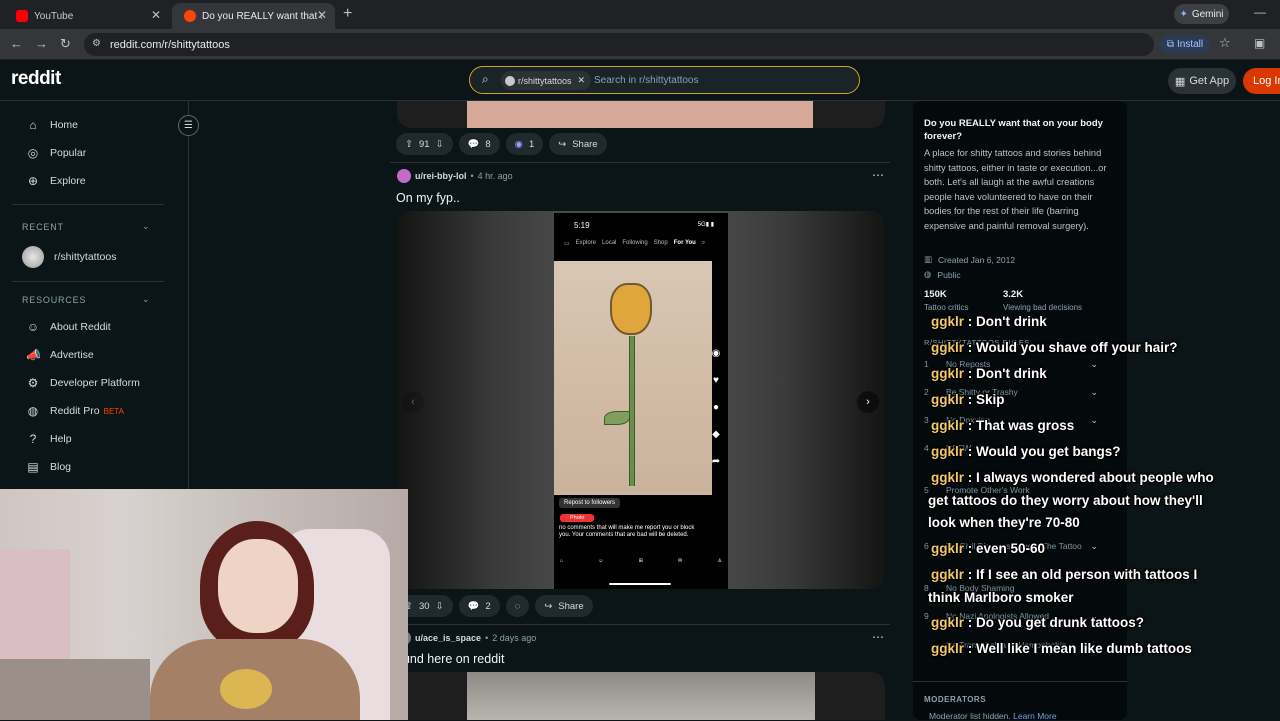 The height and width of the screenshot is (721, 1280). I want to click on install-app-button: ⧉ Install, so click(1185, 44).